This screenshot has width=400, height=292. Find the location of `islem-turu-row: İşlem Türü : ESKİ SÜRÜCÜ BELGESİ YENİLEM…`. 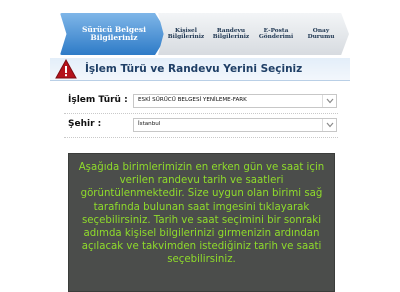

islem-turu-row: İşlem Türü : ESKİ SÜRÜCÜ BELGESİ YENİLEM… is located at coordinates (203, 102).